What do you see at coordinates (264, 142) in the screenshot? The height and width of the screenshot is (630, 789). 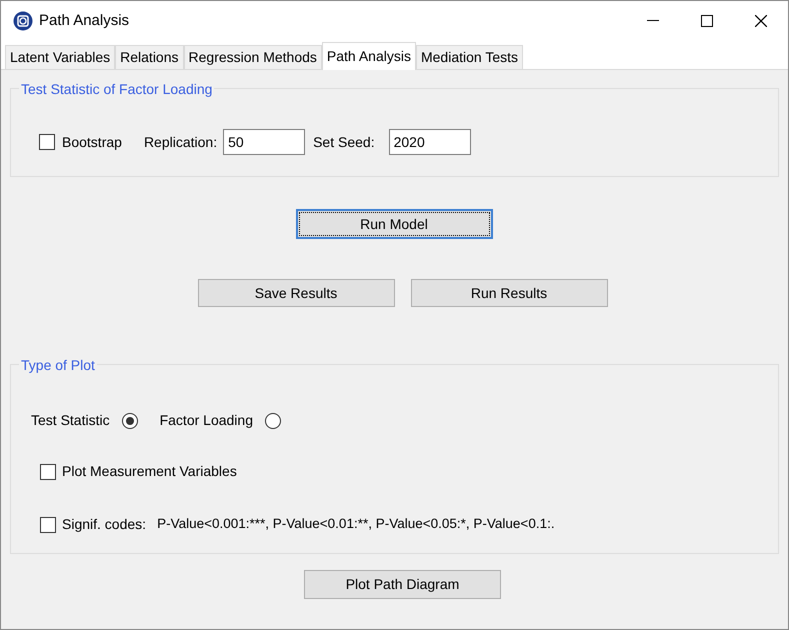 I see `input-field: 50` at bounding box center [264, 142].